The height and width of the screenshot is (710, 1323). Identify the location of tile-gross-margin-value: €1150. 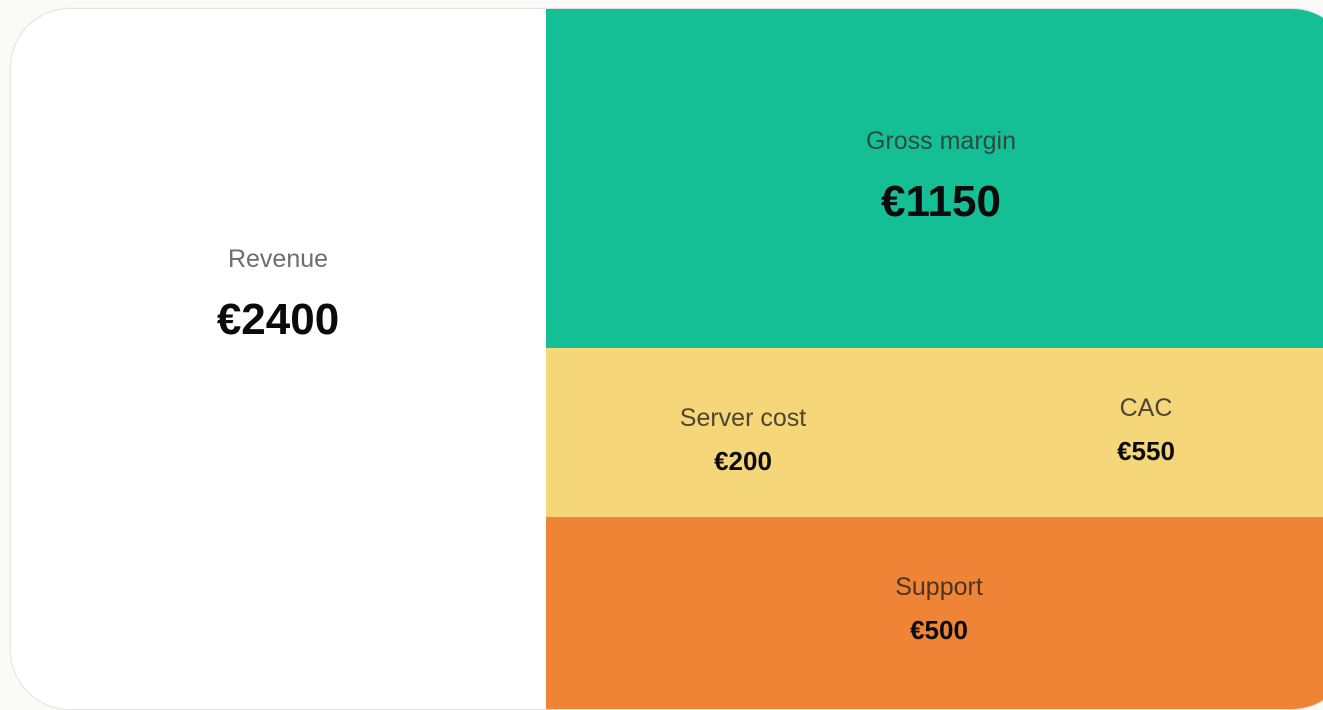
(941, 201).